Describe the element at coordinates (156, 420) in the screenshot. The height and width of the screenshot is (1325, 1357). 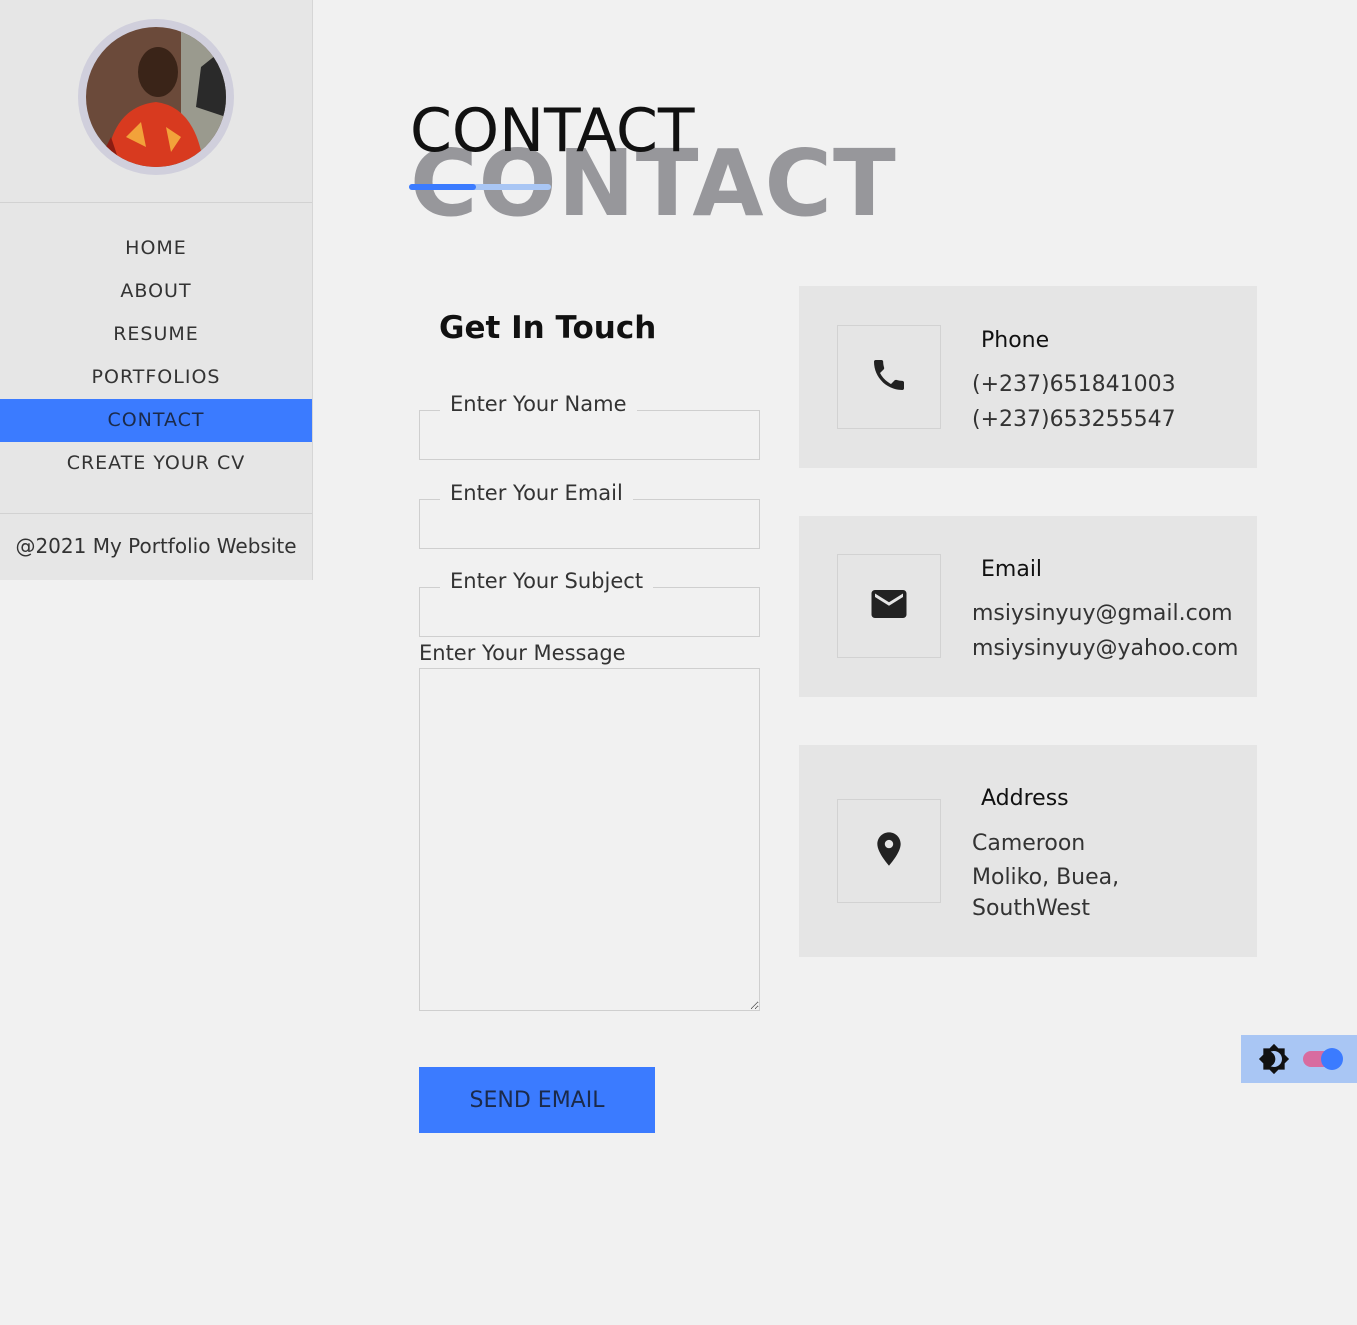
I see `nav-item-contact: CONTACT` at that location.